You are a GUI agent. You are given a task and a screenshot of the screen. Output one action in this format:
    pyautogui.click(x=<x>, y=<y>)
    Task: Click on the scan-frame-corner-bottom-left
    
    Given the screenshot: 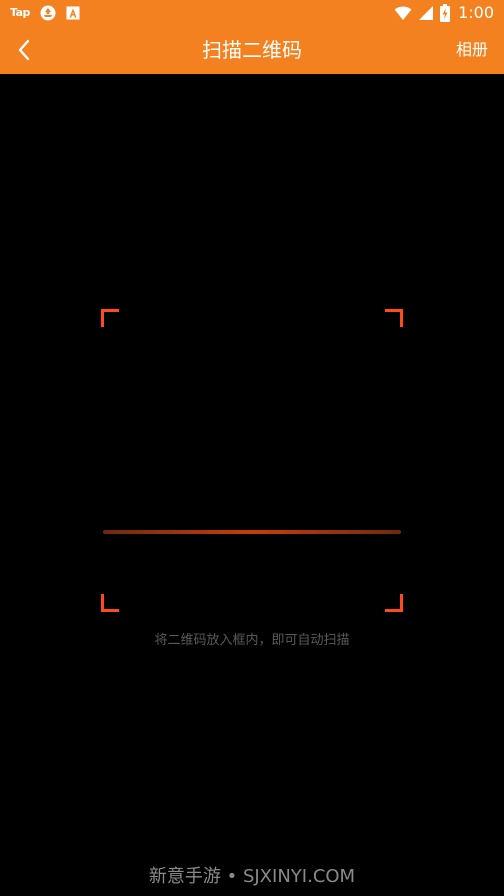 What is the action you would take?
    pyautogui.click(x=110, y=603)
    